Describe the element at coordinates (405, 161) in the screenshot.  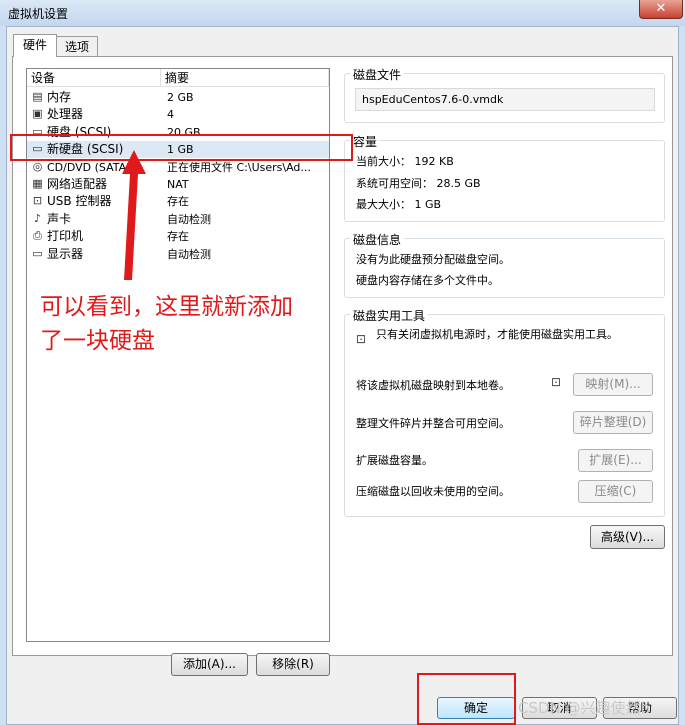
I see `current-size: 当前大小： 192 KB` at that location.